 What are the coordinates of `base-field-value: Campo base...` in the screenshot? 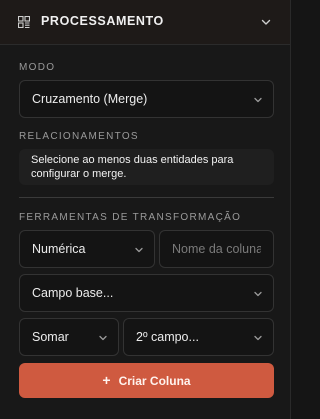 It's located at (73, 293).